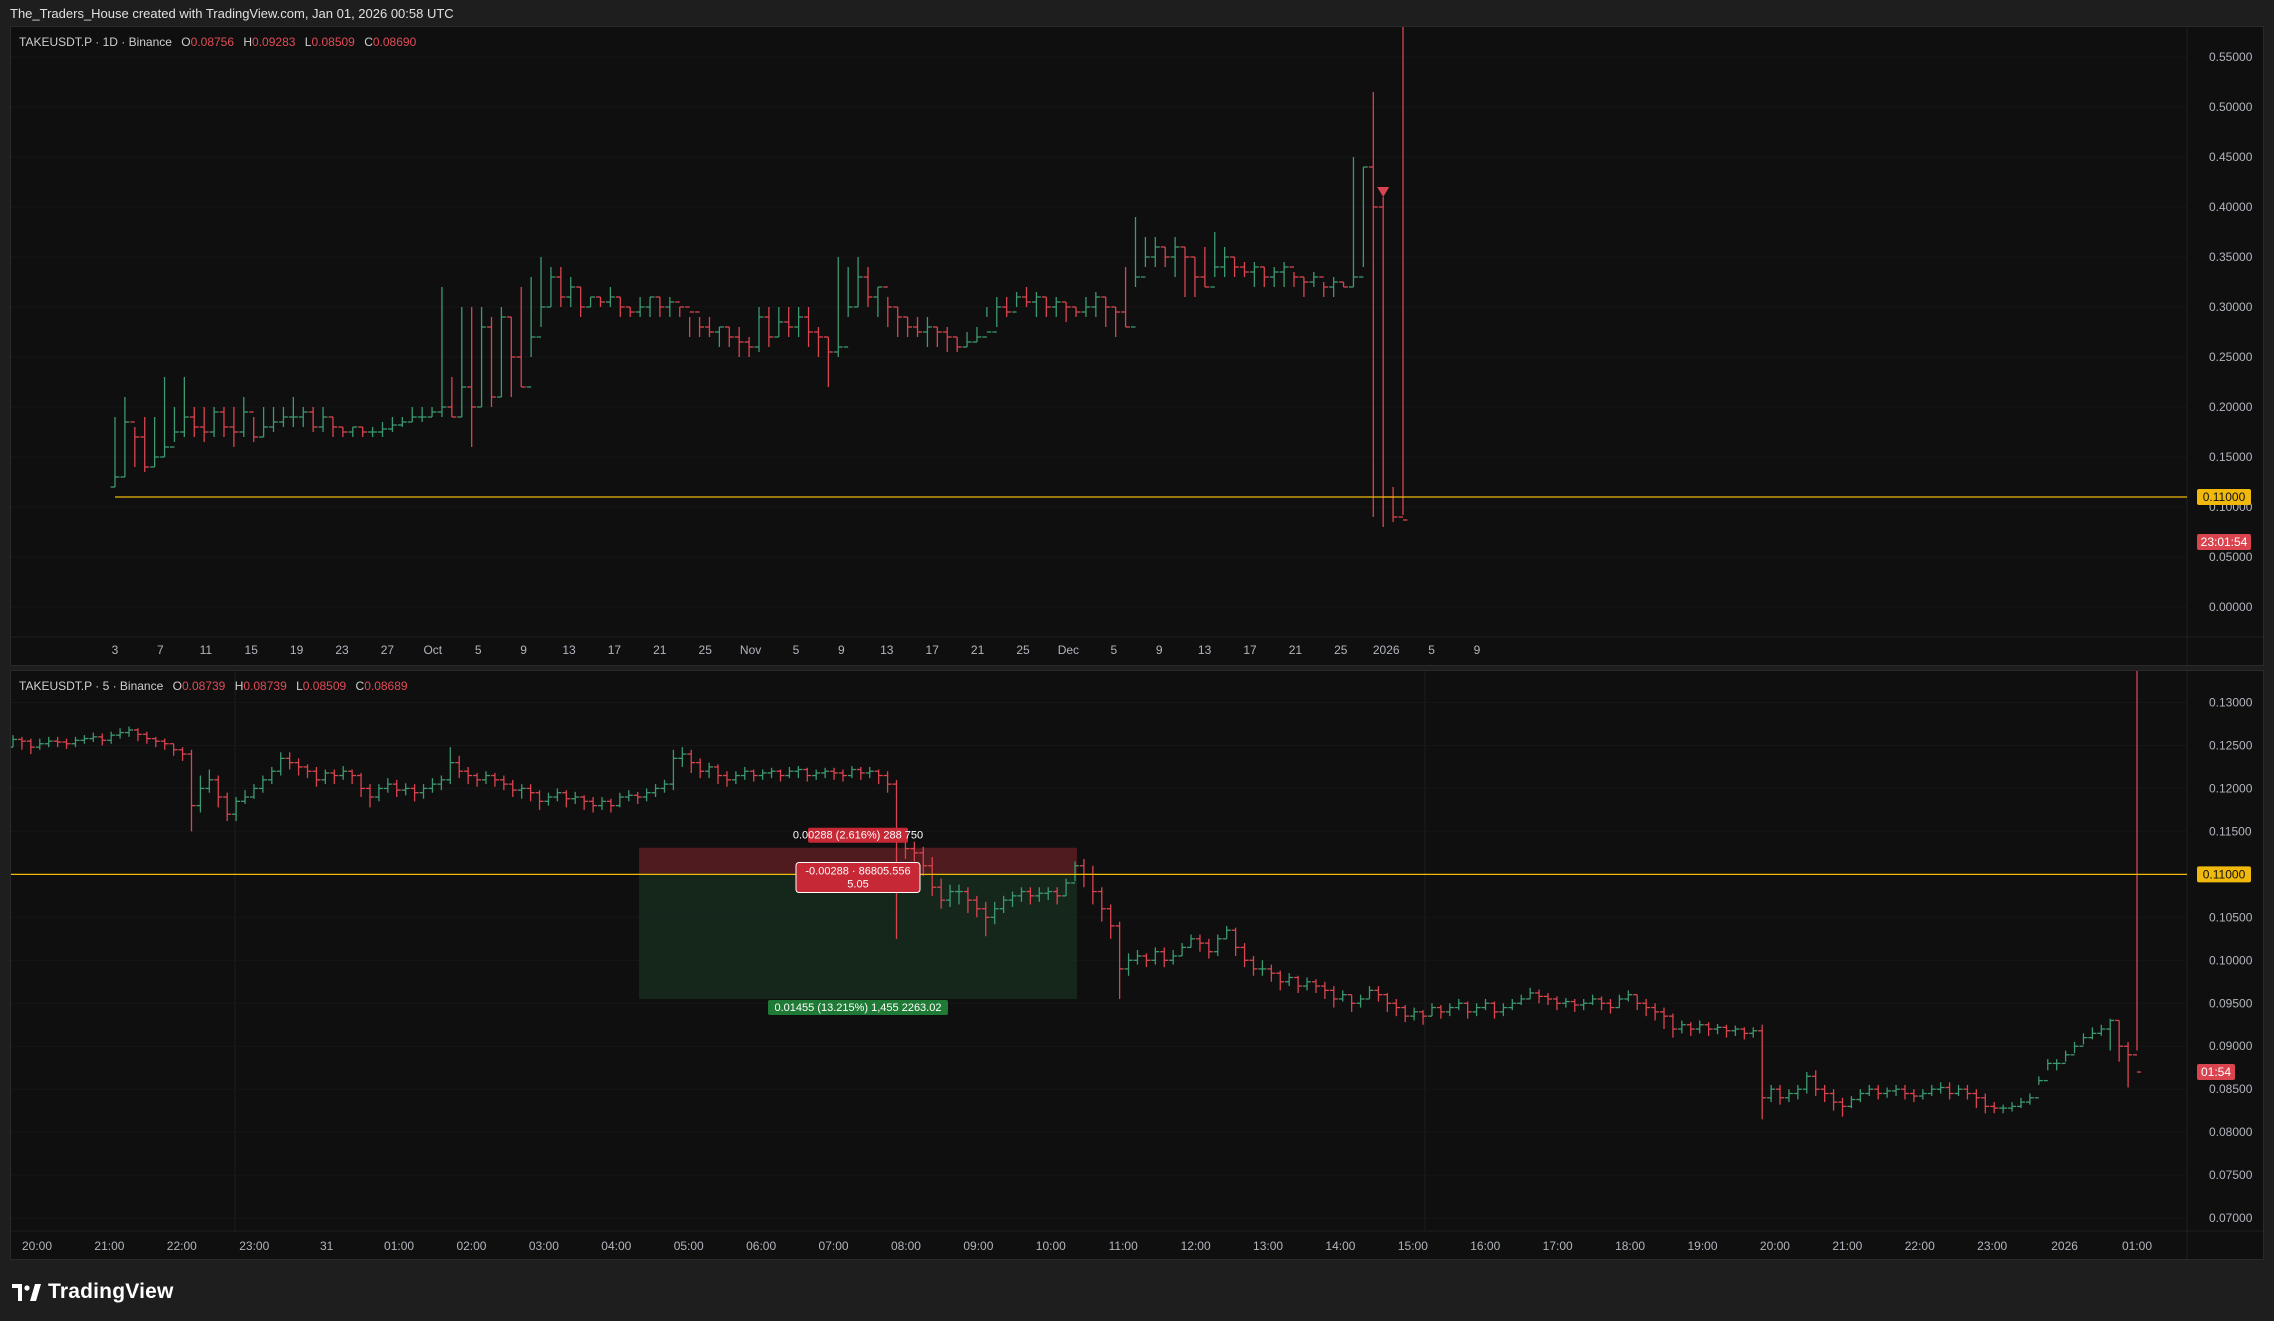 The width and height of the screenshot is (2274, 1321). Describe the element at coordinates (1196, 1246) in the screenshot. I see `time-tick-label: 12:00` at that location.